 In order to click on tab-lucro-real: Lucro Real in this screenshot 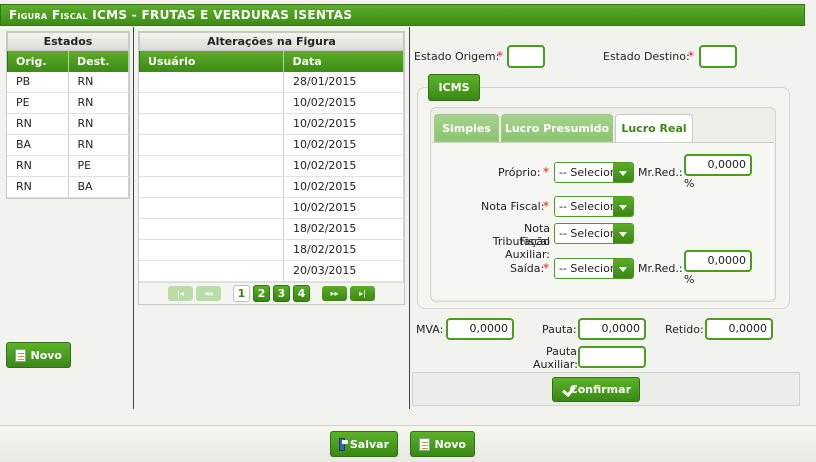, I will do `click(654, 128)`.